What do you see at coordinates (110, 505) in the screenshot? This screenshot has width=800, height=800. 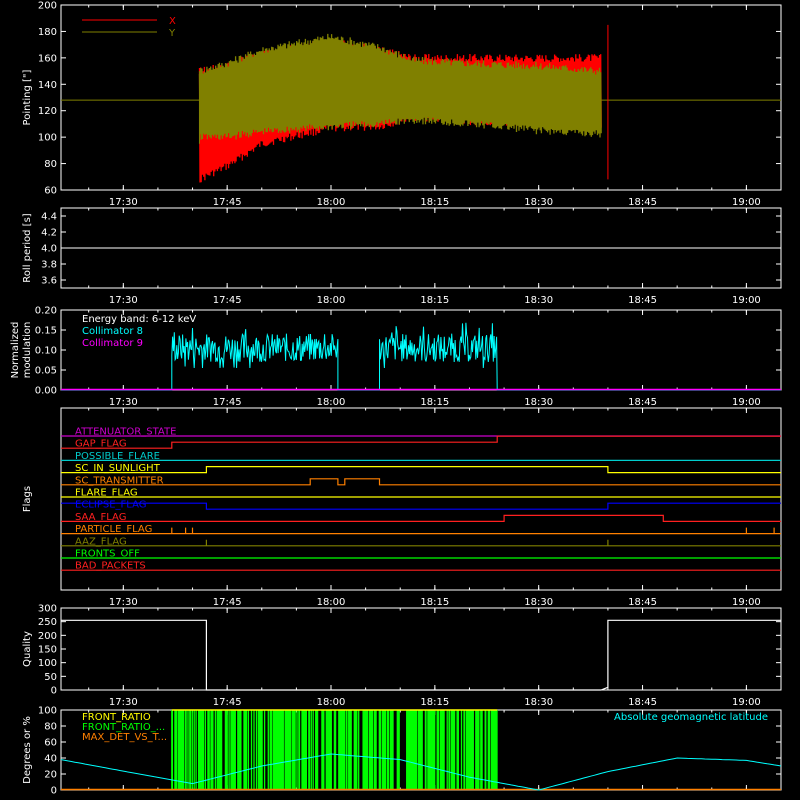 I see `flag-label-eclipse-flag: ECLIPSE_FLAG` at bounding box center [110, 505].